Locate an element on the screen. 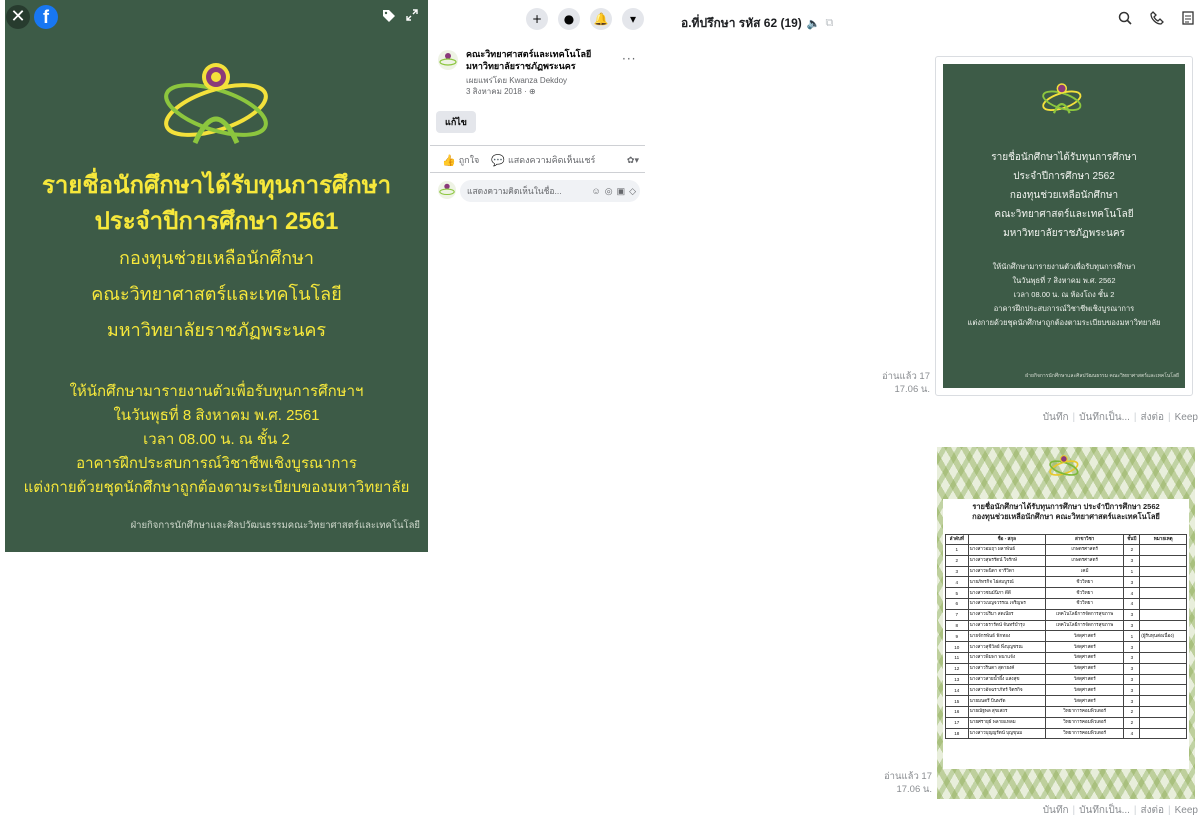 The width and height of the screenshot is (1204, 818). like-label: ถูกใจ is located at coordinates (469, 160).